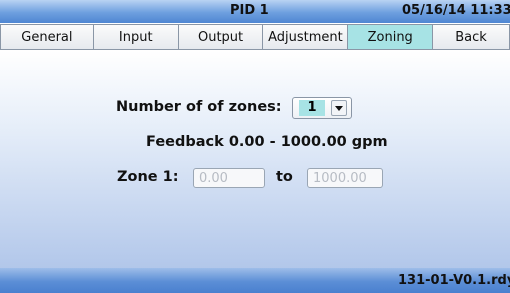 The width and height of the screenshot is (510, 293). What do you see at coordinates (199, 107) in the screenshot?
I see `zones-count-label: Number of of zones:` at bounding box center [199, 107].